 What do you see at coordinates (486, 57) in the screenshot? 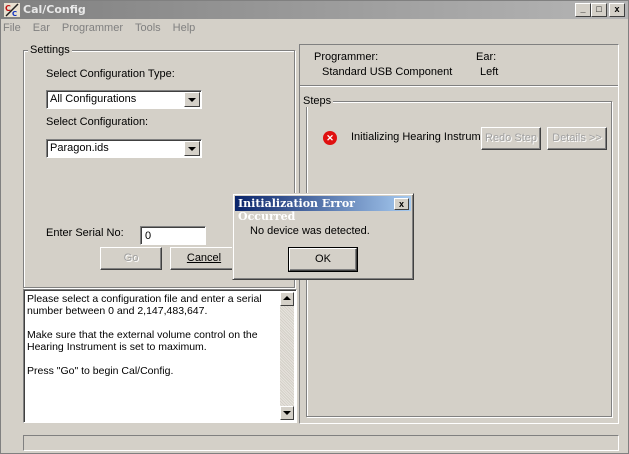
I see `ear-label: Ear:` at bounding box center [486, 57].